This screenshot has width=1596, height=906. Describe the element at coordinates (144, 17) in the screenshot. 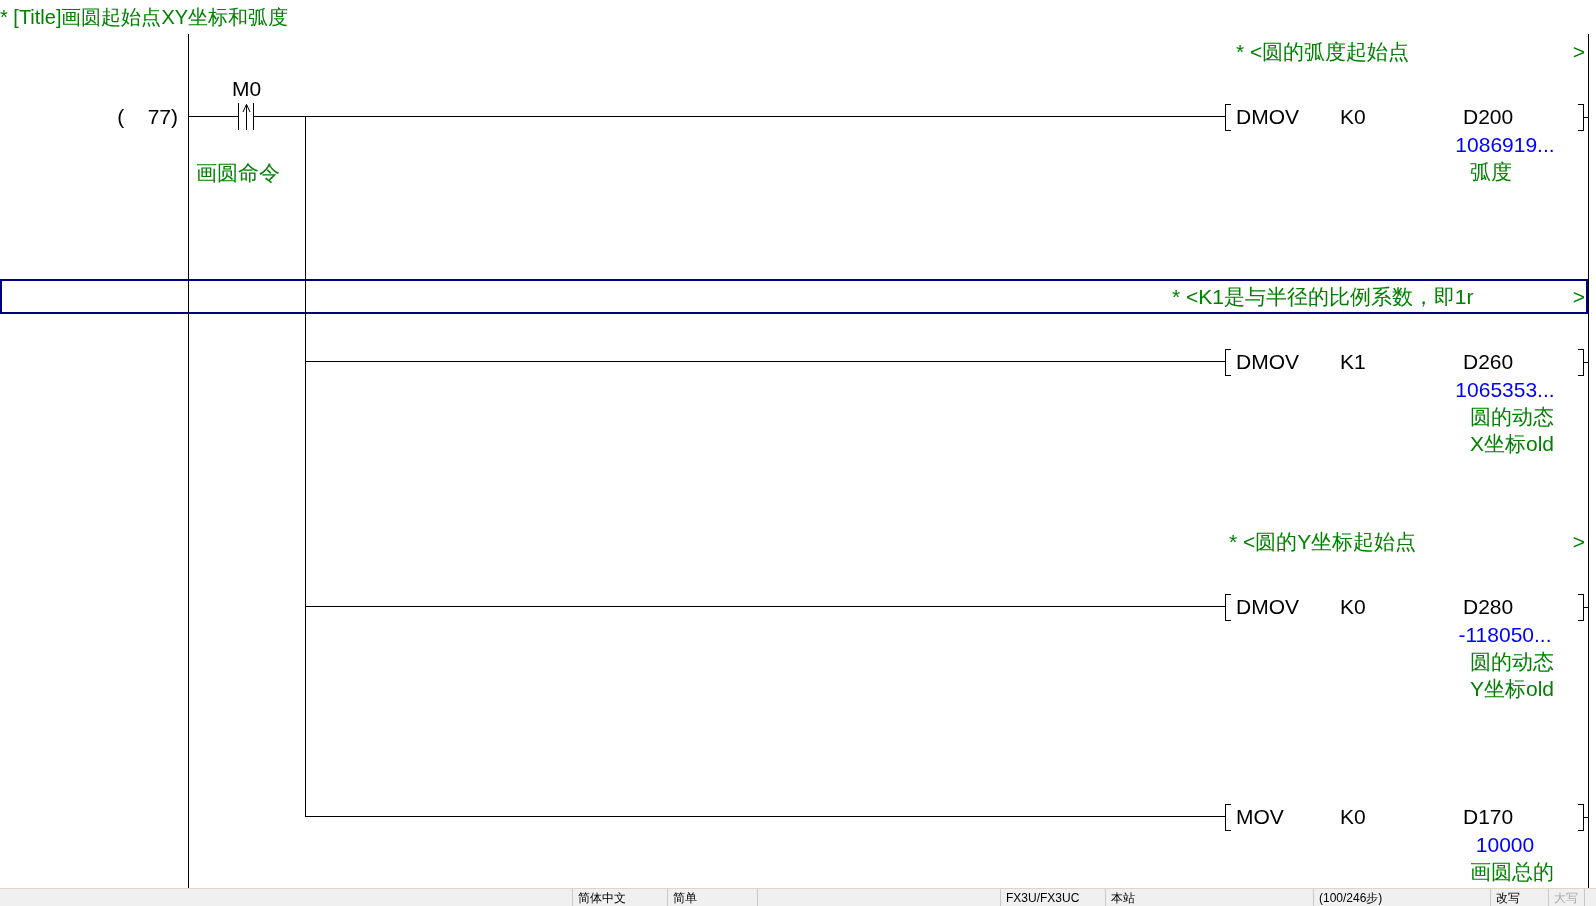

I see `title-comment: * [Title]画圆起始点XY坐标和弧度` at that location.